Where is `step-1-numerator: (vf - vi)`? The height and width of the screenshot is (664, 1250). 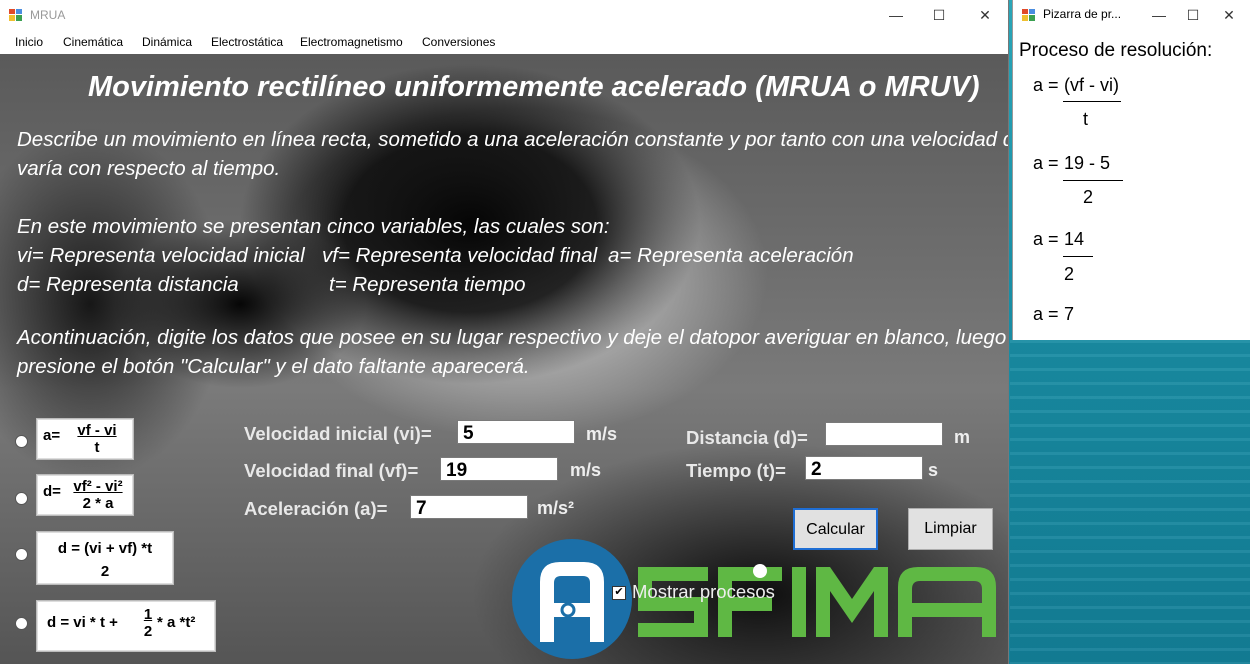 step-1-numerator: (vf - vi) is located at coordinates (1091, 85).